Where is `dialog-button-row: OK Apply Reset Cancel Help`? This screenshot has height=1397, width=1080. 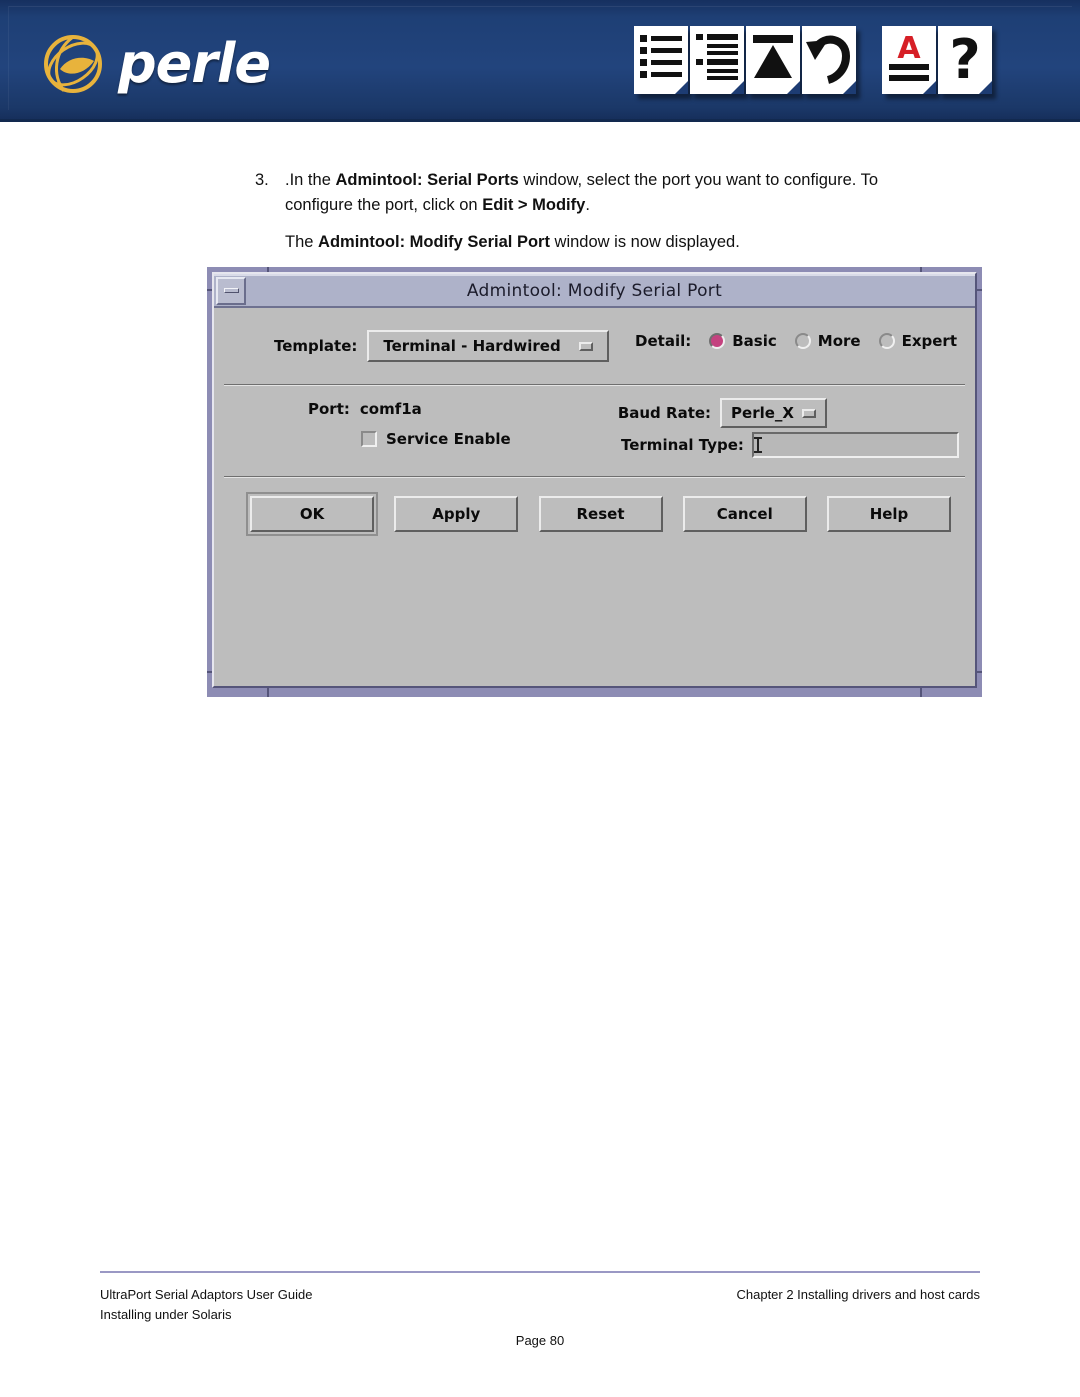
dialog-button-row: OK Apply Reset Cancel Help is located at coordinates (600, 514).